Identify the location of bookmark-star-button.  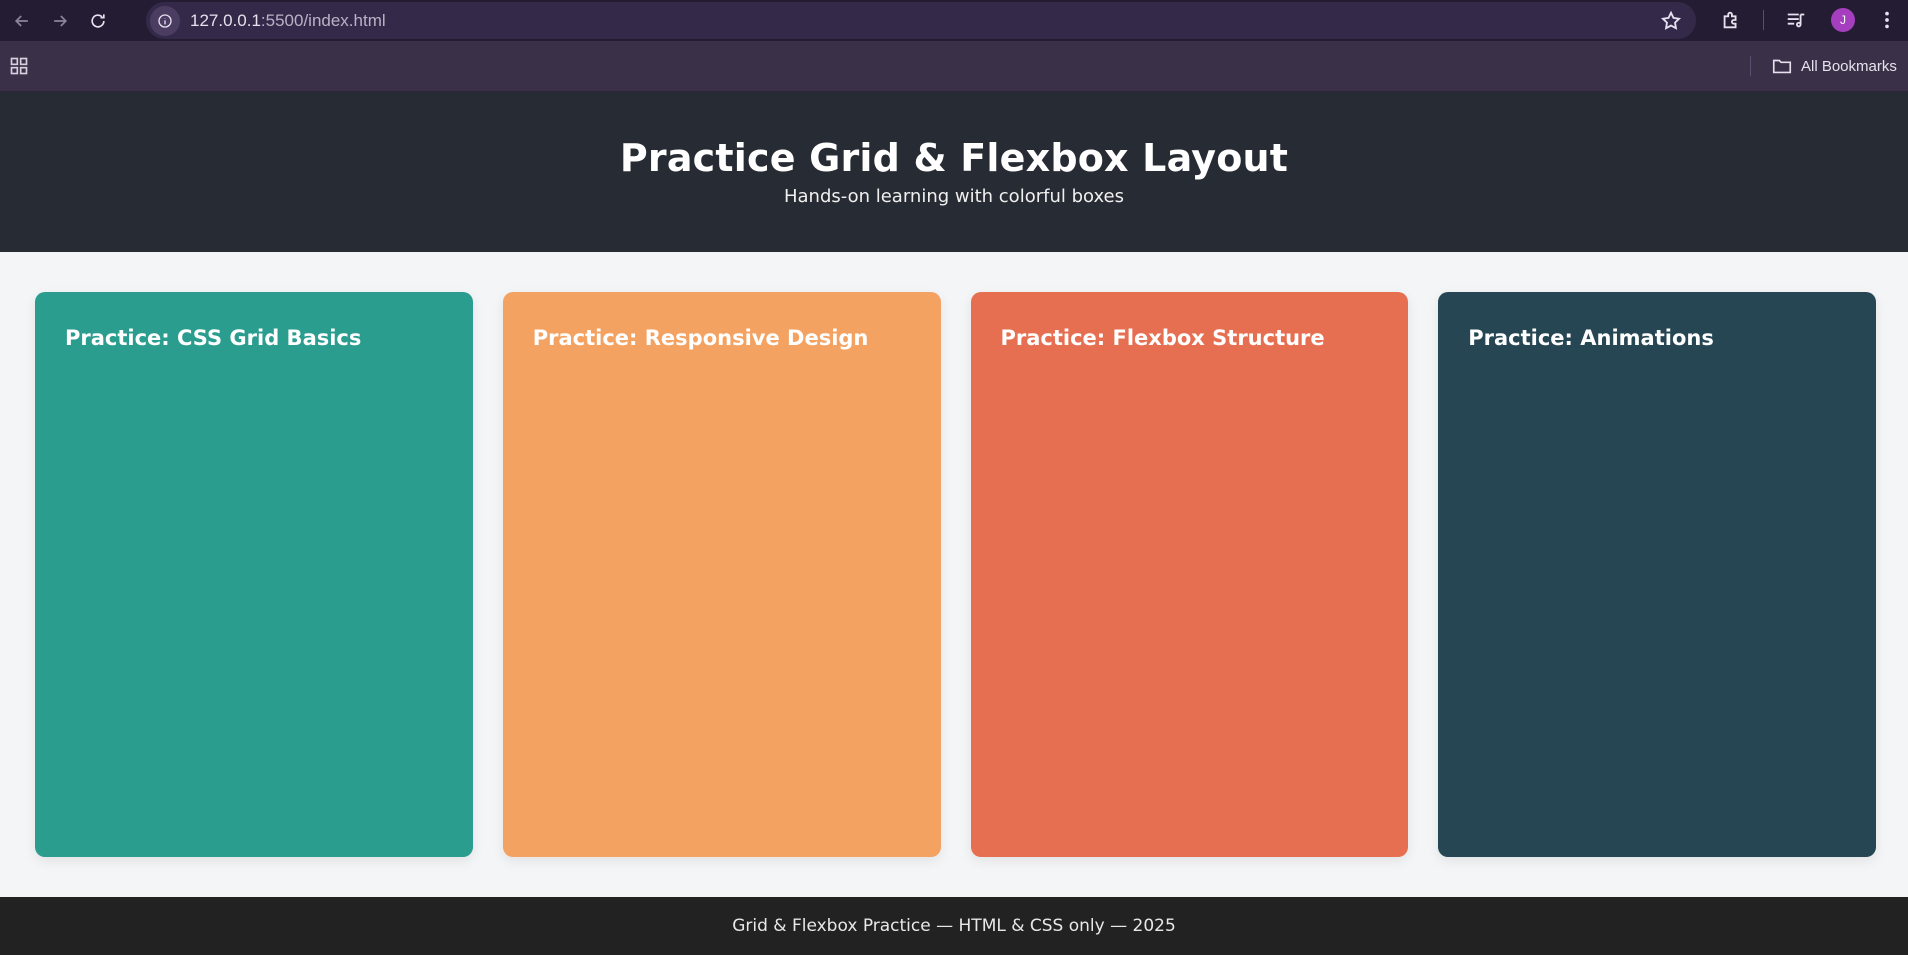
(1671, 21).